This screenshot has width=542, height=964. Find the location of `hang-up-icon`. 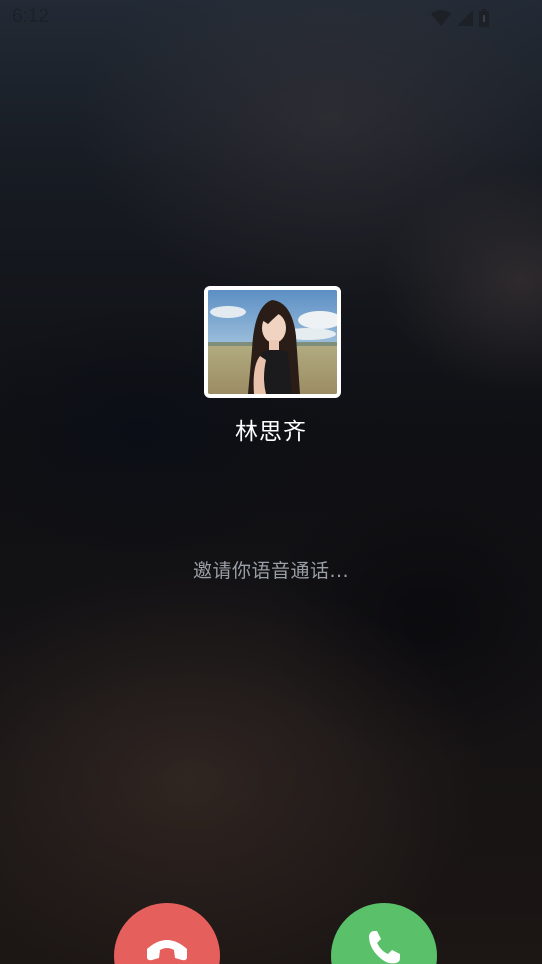

hang-up-icon is located at coordinates (167, 950).